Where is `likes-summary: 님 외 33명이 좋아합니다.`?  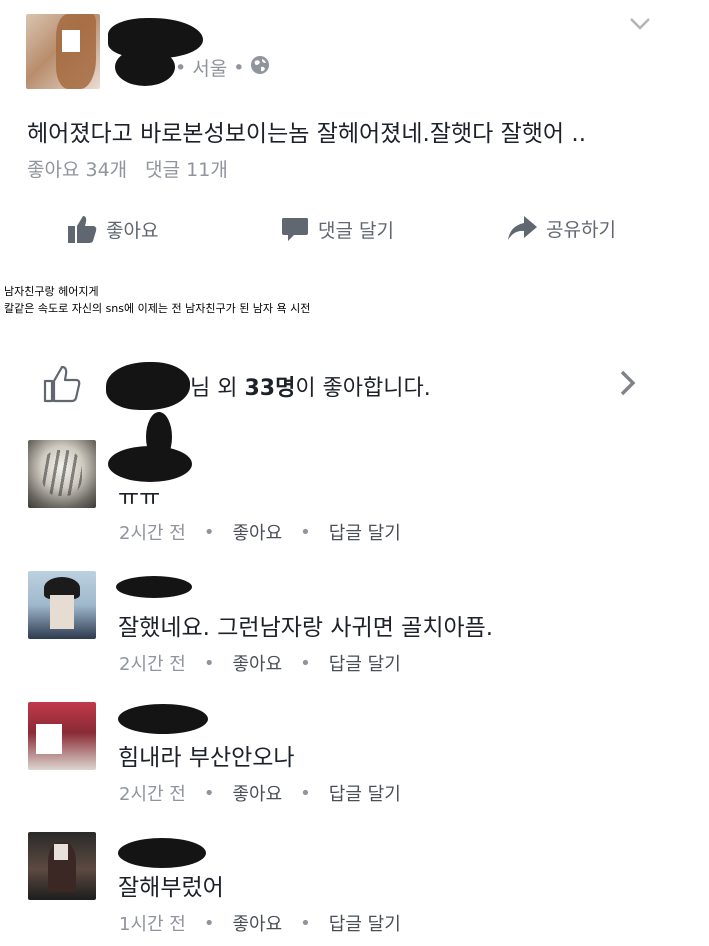 likes-summary: 님 외 33명이 좋아합니다. is located at coordinates (310, 386).